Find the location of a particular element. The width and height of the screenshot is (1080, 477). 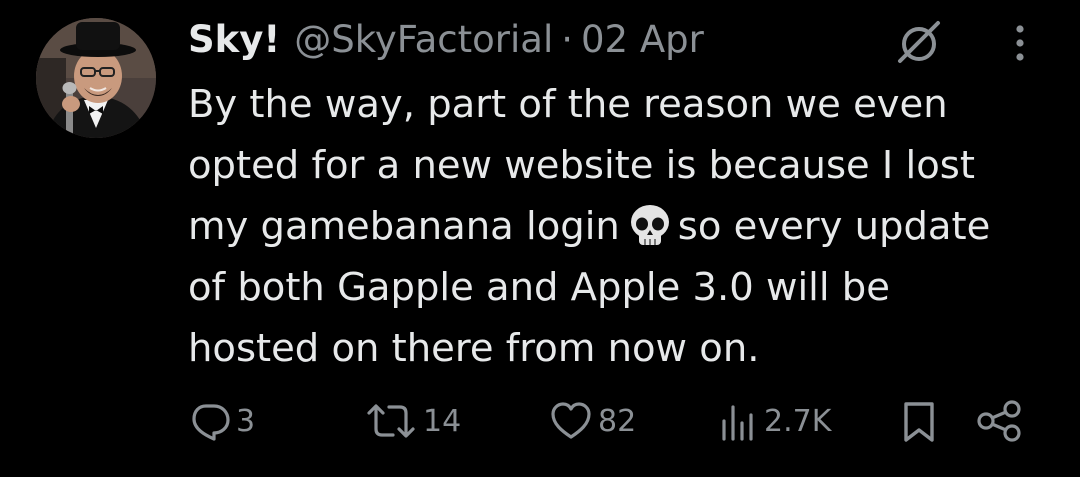

share-button is located at coordinates (1000, 421).